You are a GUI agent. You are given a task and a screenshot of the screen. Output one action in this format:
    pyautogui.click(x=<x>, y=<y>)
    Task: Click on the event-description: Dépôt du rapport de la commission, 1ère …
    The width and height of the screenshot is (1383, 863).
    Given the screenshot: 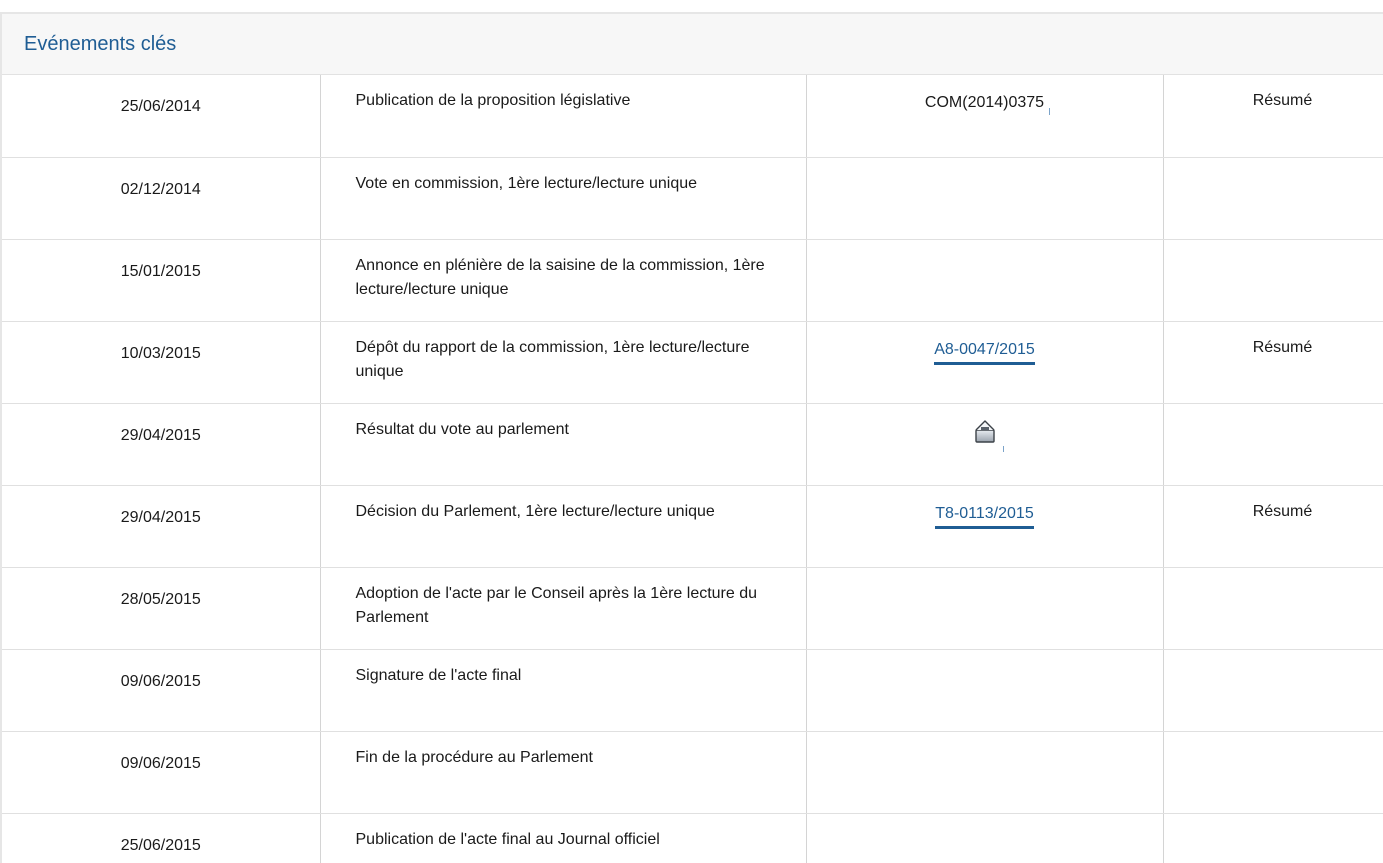 What is the action you would take?
    pyautogui.click(x=563, y=362)
    